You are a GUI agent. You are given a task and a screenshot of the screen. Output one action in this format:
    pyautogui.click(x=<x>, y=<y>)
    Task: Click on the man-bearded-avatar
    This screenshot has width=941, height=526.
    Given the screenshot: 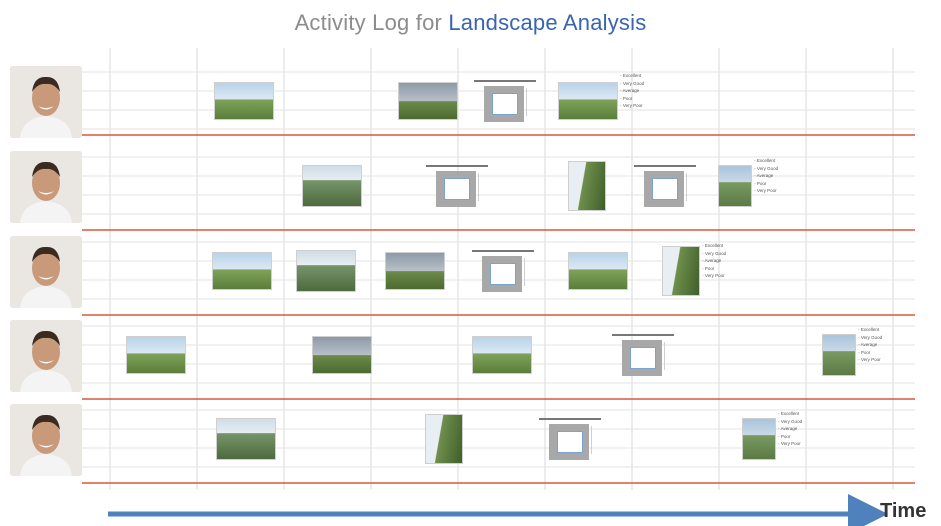 What is the action you would take?
    pyautogui.click(x=46, y=272)
    